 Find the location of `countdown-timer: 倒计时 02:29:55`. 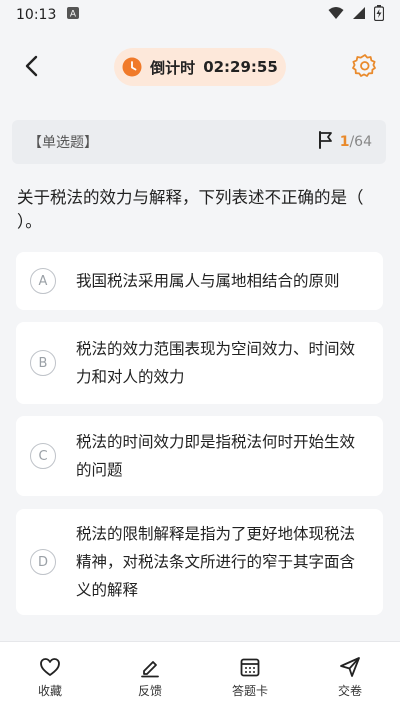

countdown-timer: 倒计时 02:29:55 is located at coordinates (200, 67).